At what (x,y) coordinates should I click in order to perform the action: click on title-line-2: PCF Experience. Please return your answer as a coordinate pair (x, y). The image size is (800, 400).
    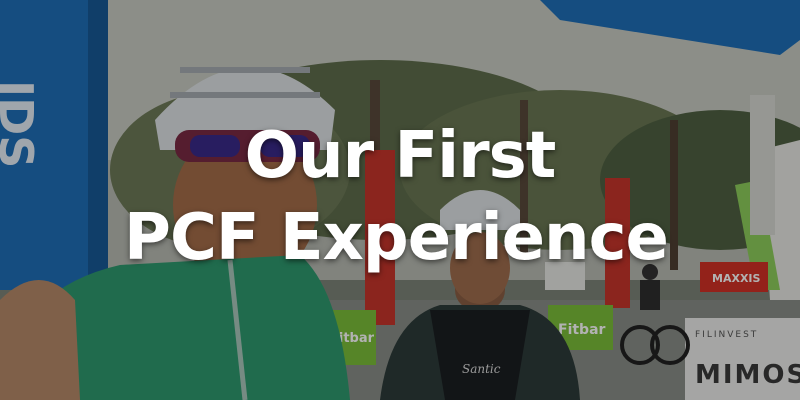
    Looking at the image, I should click on (396, 238).